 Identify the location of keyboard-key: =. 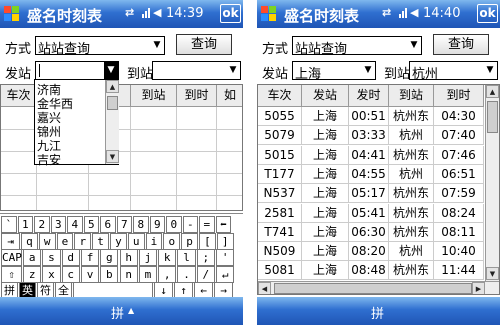
(207, 224).